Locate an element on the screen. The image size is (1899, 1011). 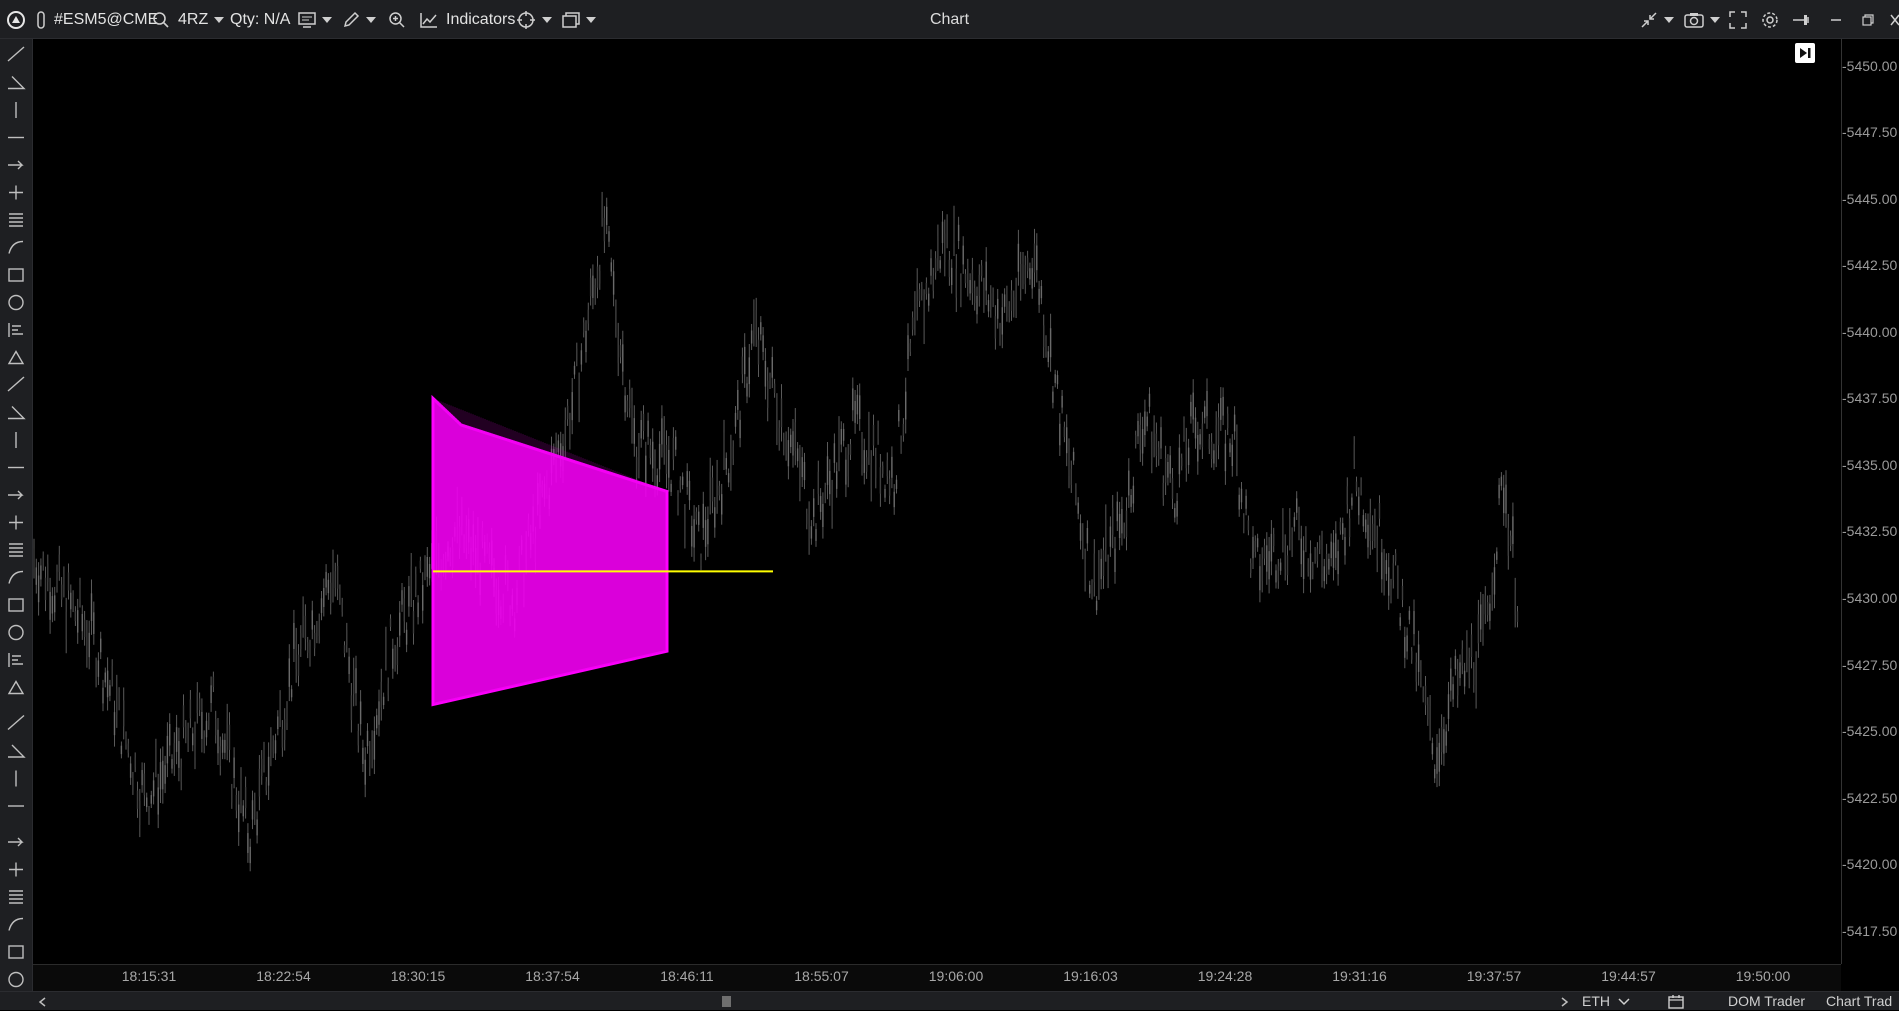
camera-icon is located at coordinates (1702, 19).